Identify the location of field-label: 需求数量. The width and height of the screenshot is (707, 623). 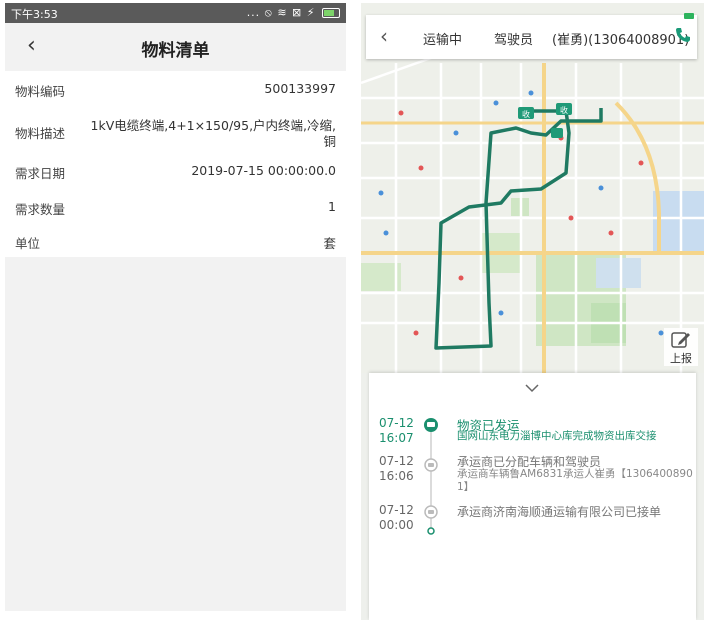
(40, 209).